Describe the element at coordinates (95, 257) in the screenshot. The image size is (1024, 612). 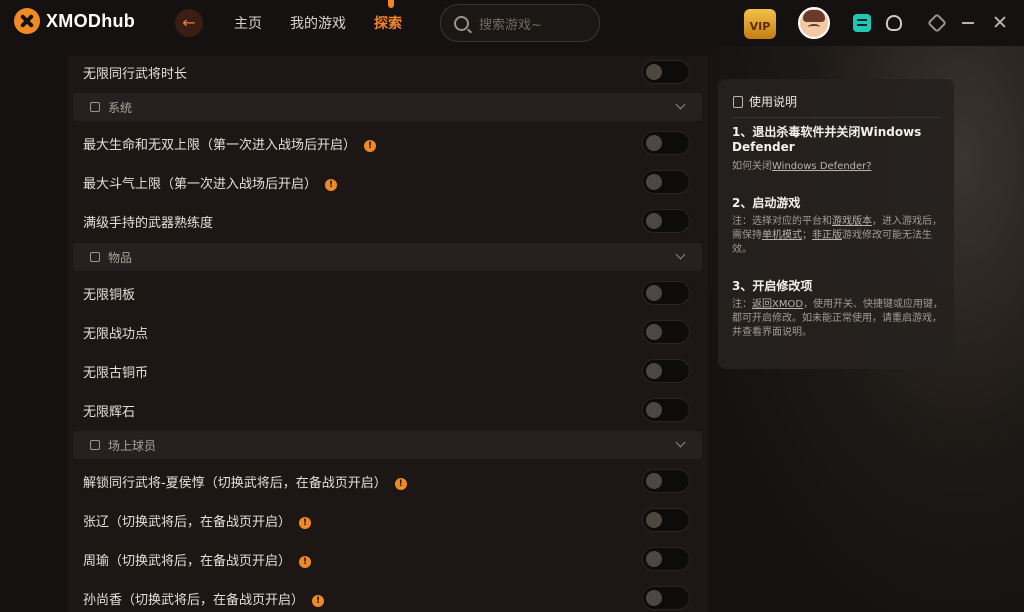
I see `box-icon` at that location.